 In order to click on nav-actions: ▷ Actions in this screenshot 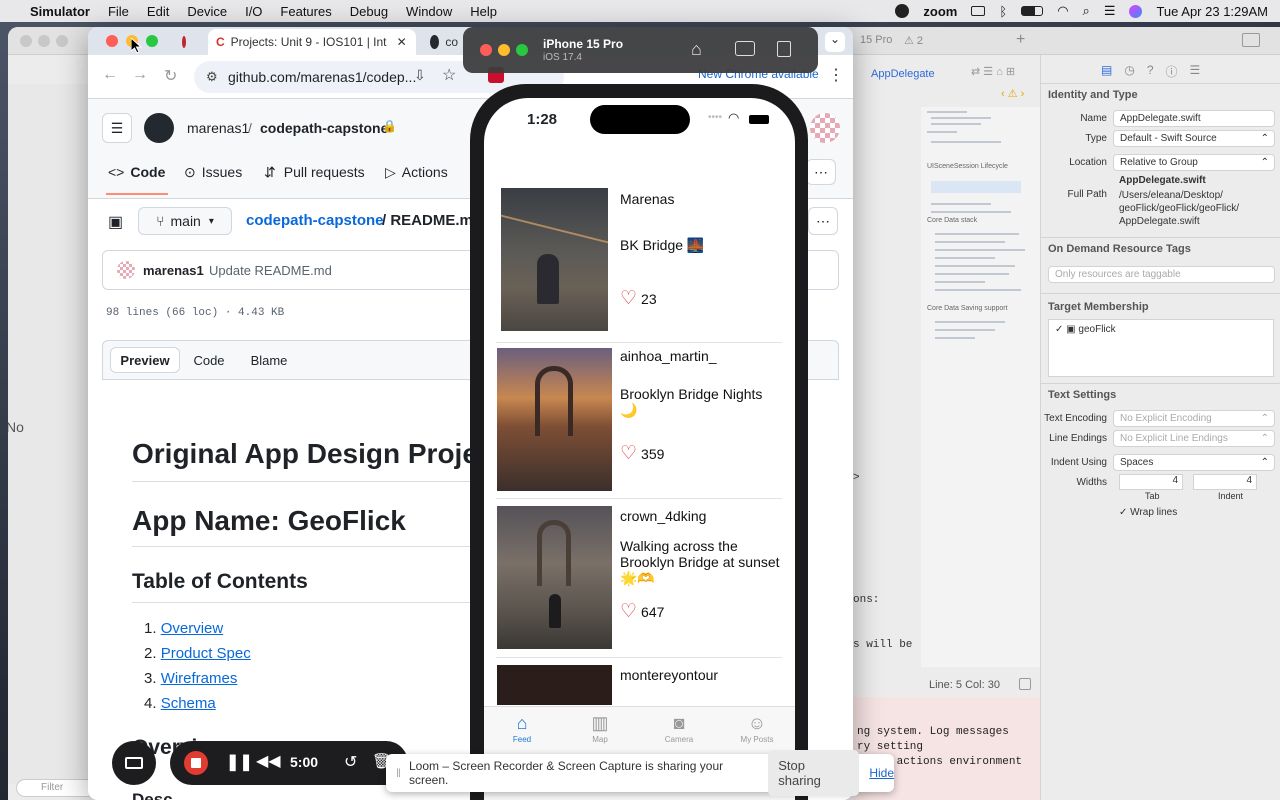, I will do `click(416, 172)`.